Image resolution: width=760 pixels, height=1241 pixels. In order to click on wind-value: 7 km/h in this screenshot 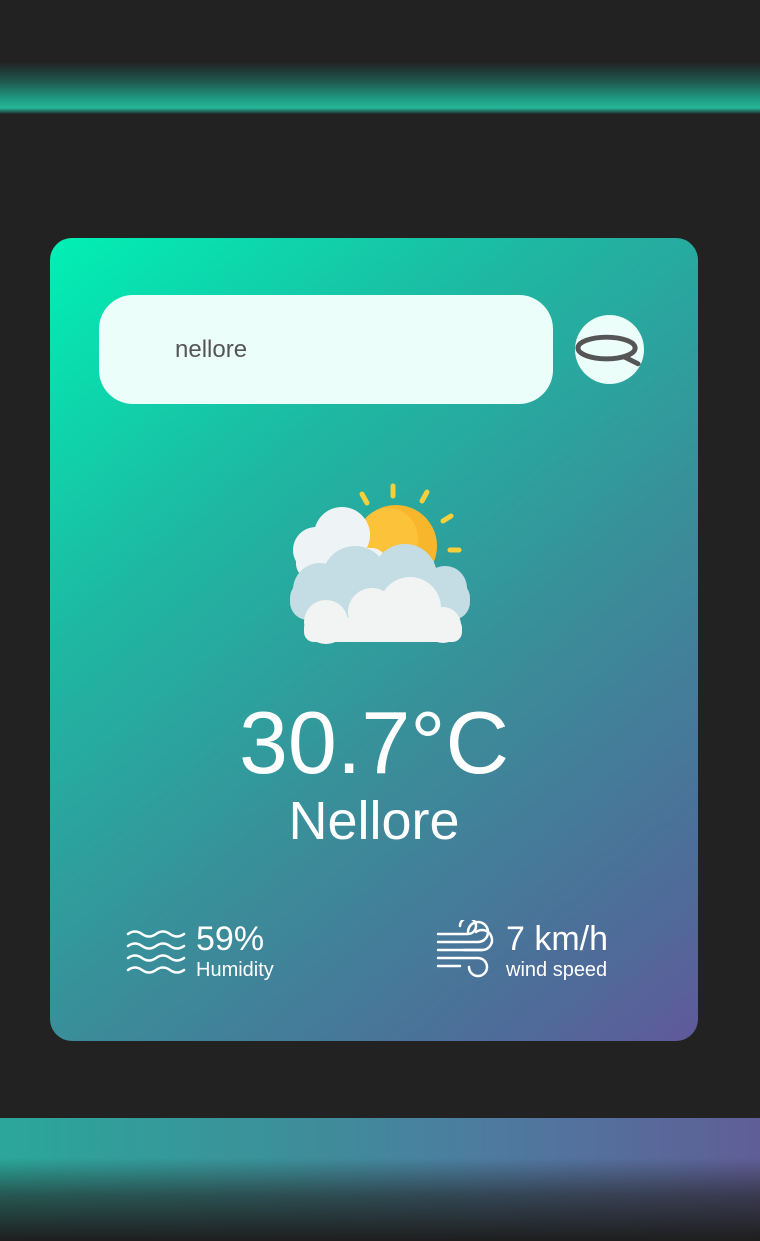, I will do `click(557, 939)`.